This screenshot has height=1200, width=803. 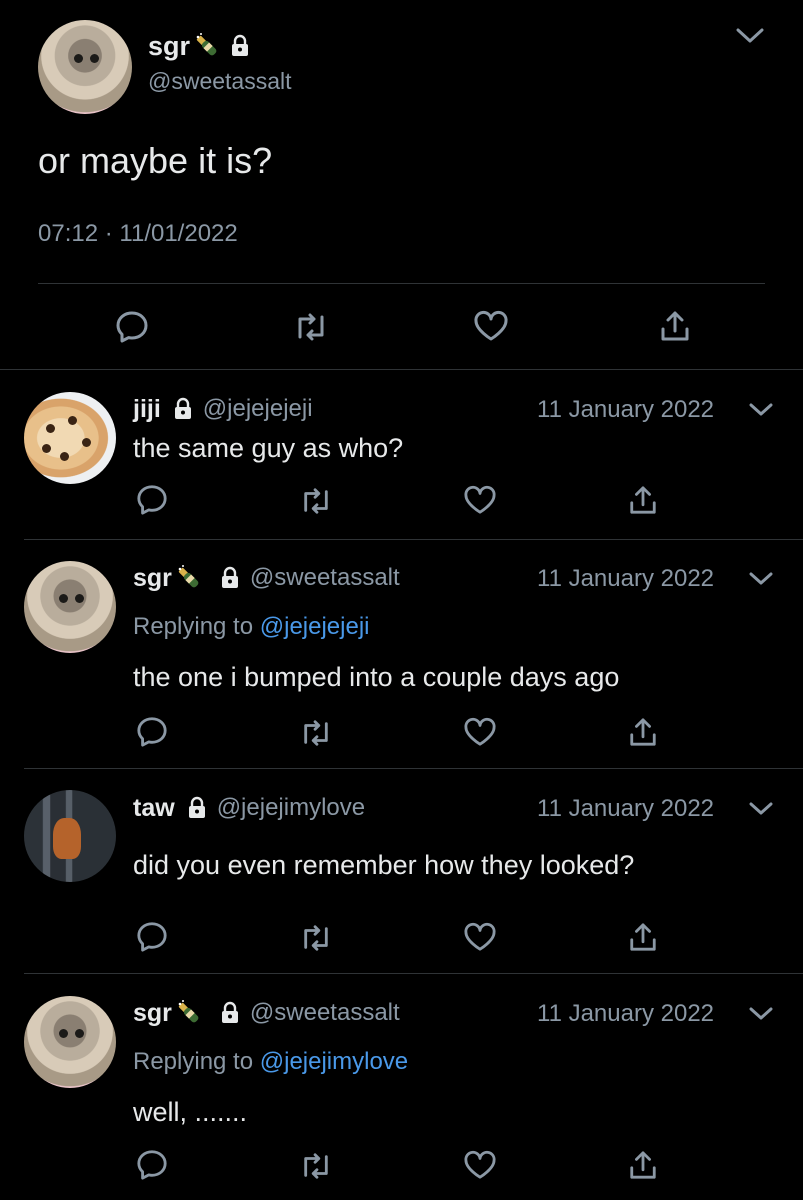 I want to click on display-name: jiji, so click(x=147, y=409).